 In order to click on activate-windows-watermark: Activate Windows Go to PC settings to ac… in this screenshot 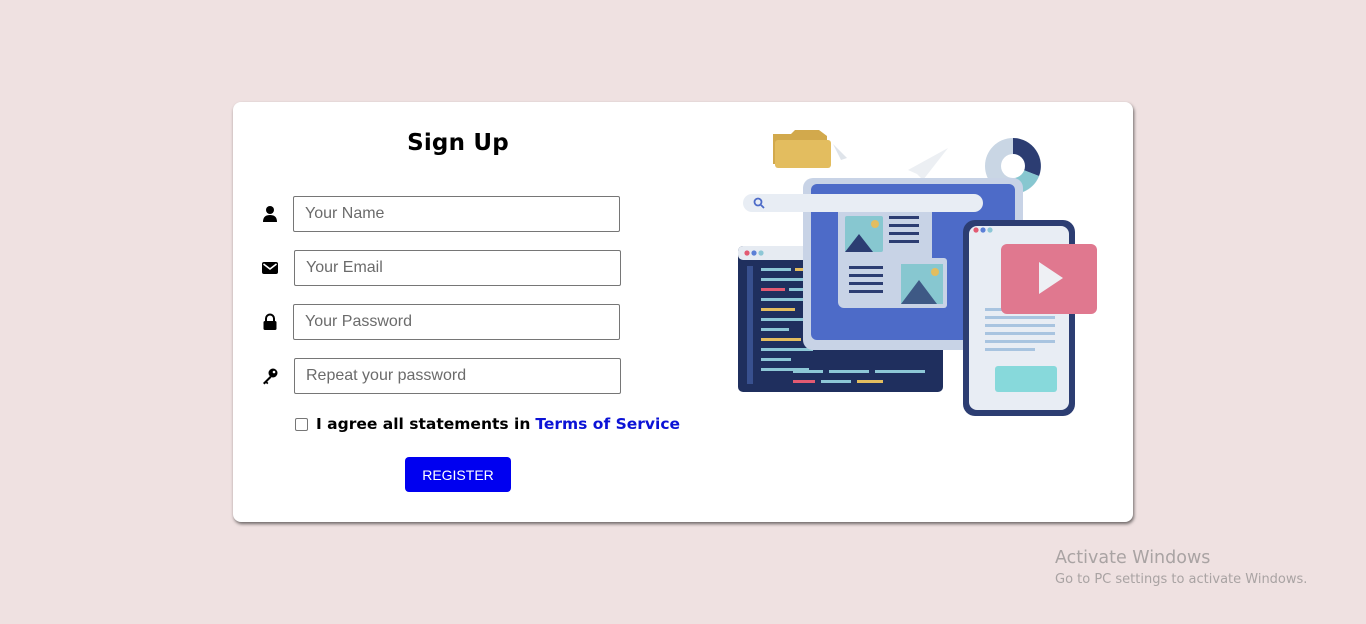, I will do `click(1181, 568)`.